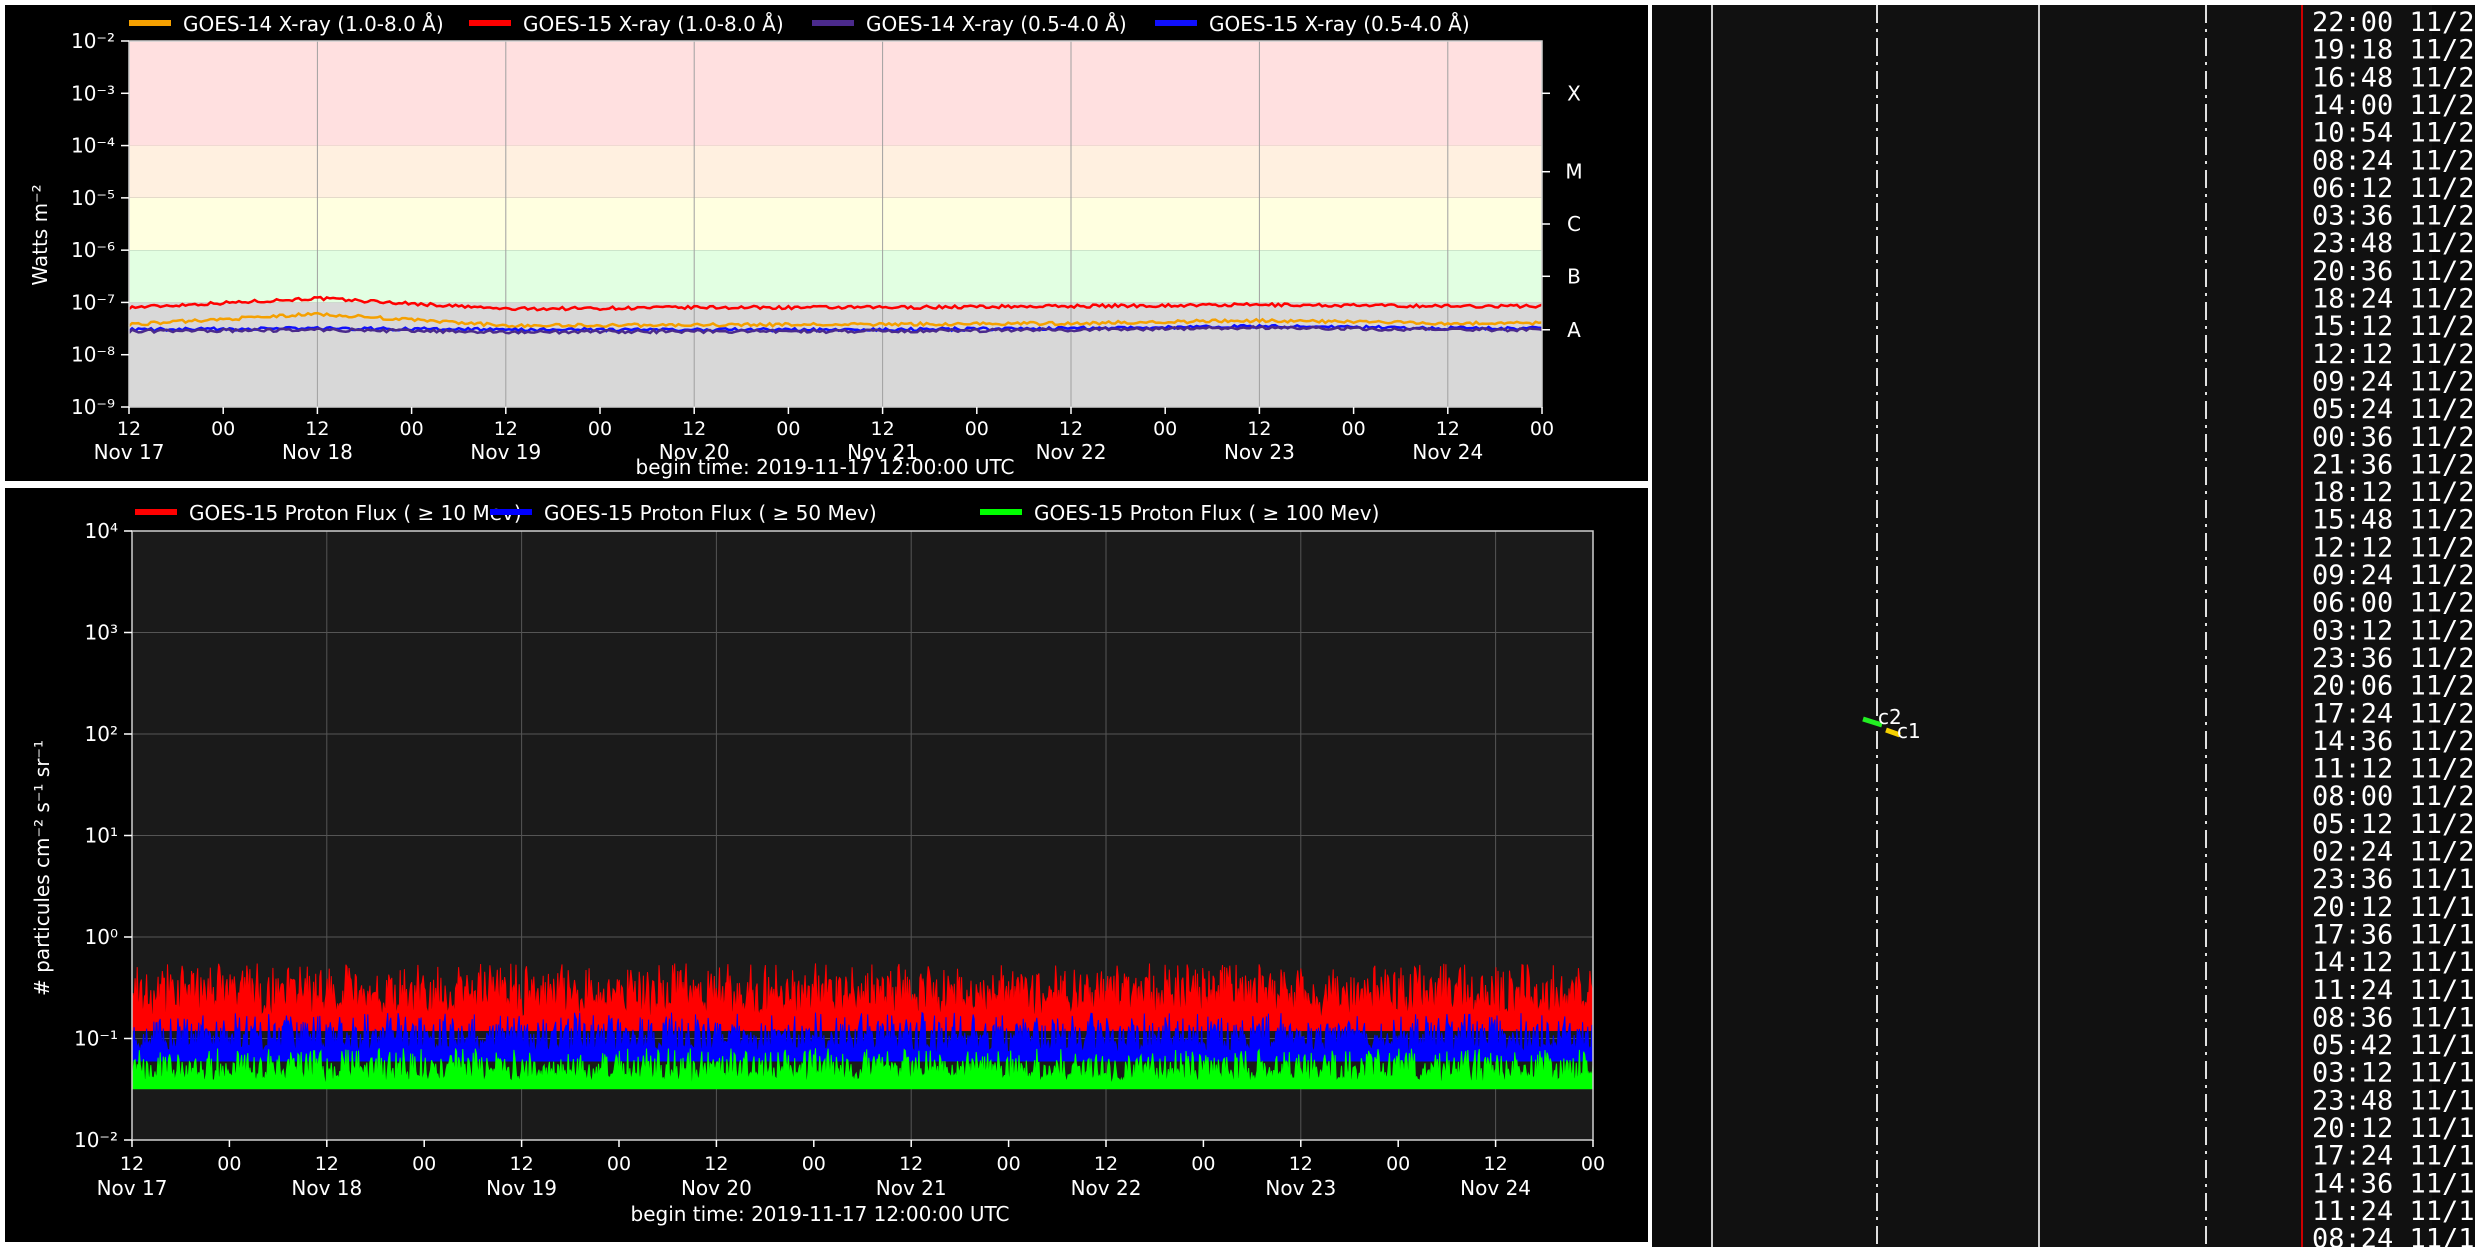  What do you see at coordinates (2393, 796) in the screenshot?
I see `timeline-time-label: 08:00 11/20` at bounding box center [2393, 796].